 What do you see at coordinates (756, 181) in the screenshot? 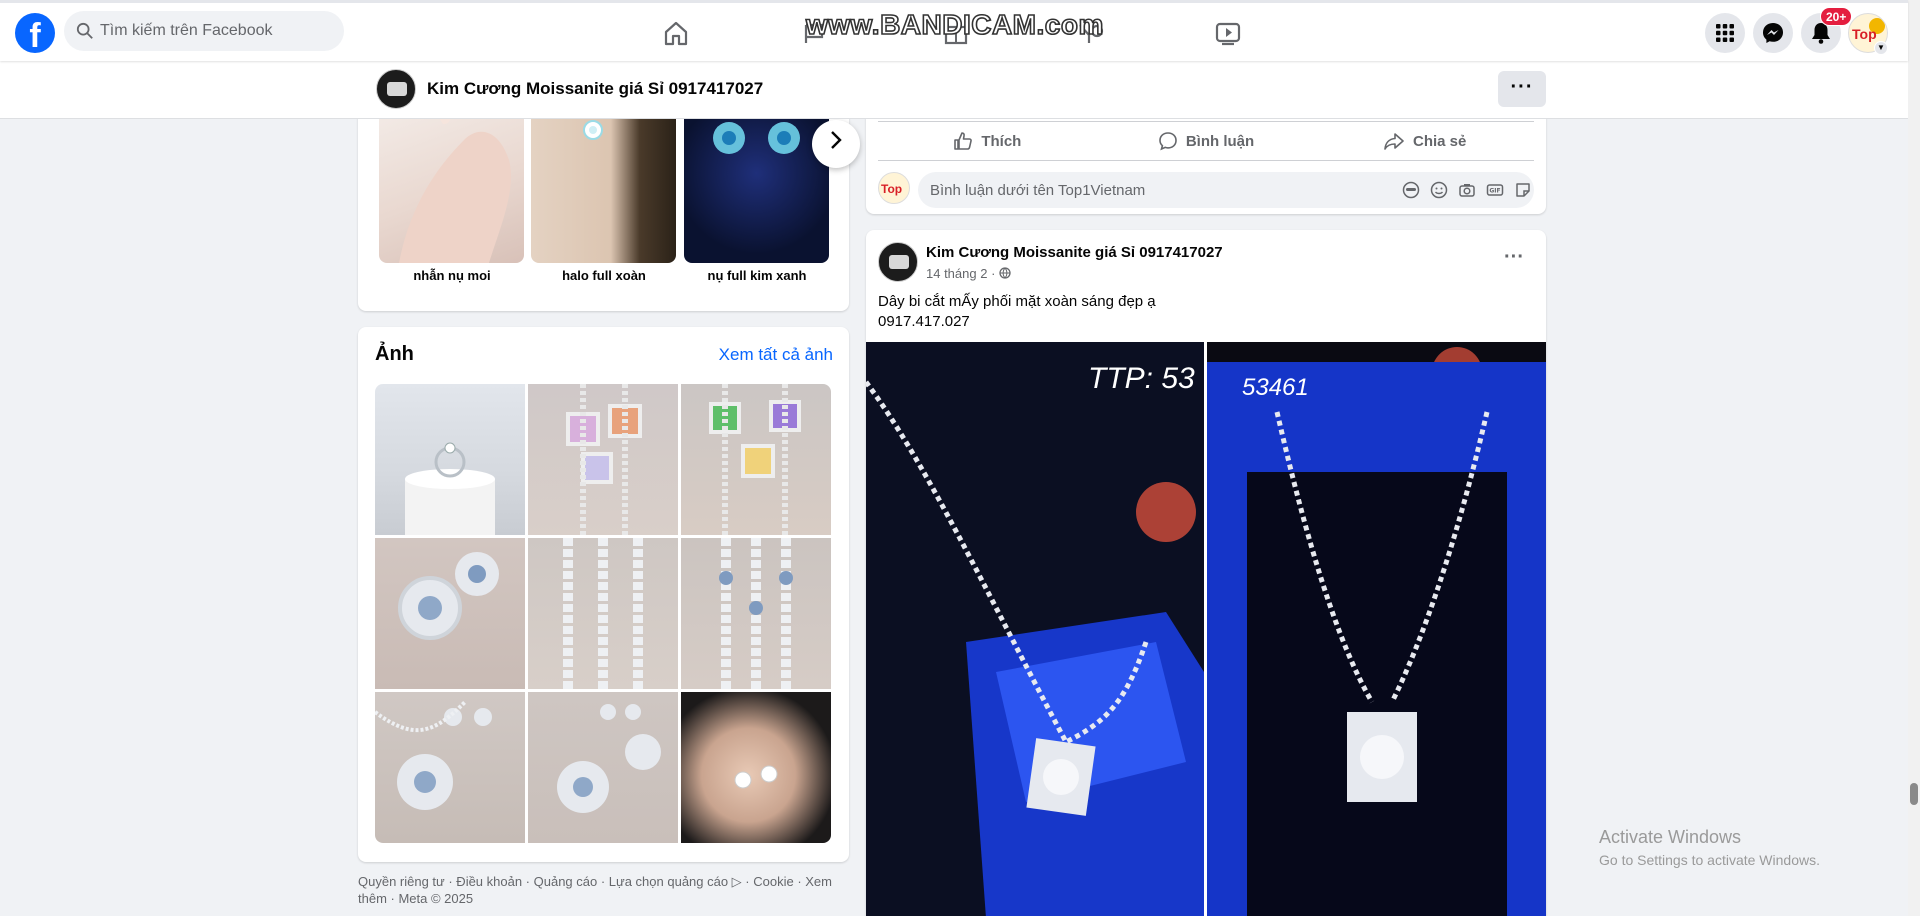
I see `featured-item-blue-studs` at bounding box center [756, 181].